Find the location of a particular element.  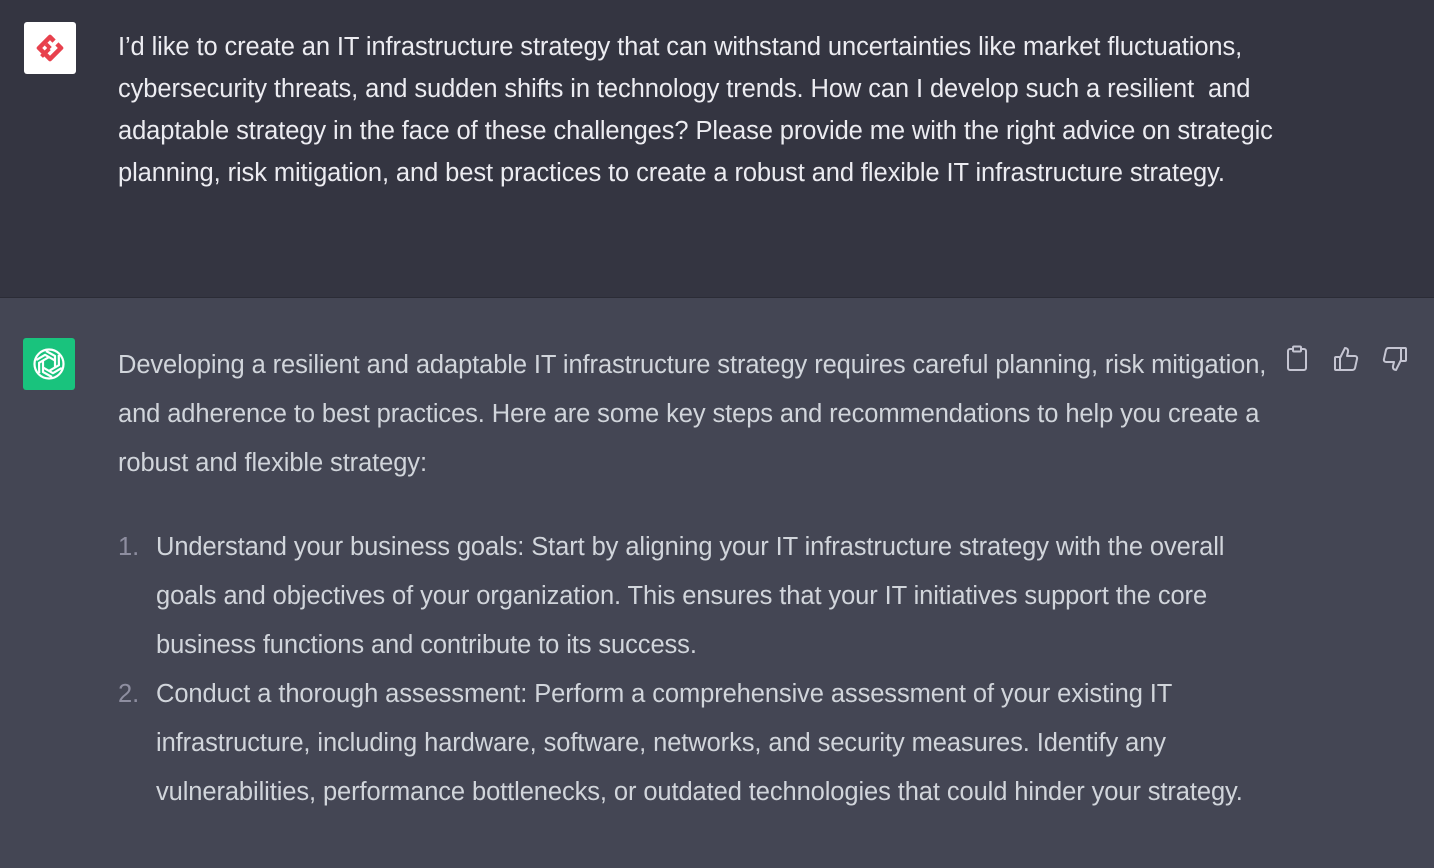

user-logo-icon is located at coordinates (50, 48).